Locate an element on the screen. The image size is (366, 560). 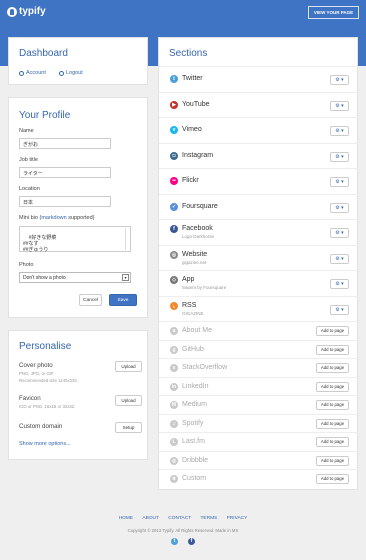
section-name: Foursquare is located at coordinates (200, 206).